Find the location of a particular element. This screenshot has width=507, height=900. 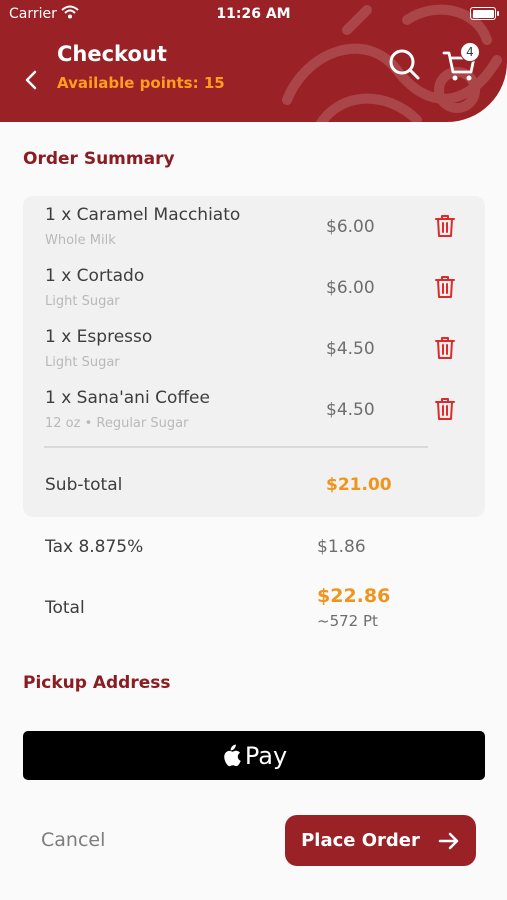

item-name: 1 x Cortado is located at coordinates (95, 276).